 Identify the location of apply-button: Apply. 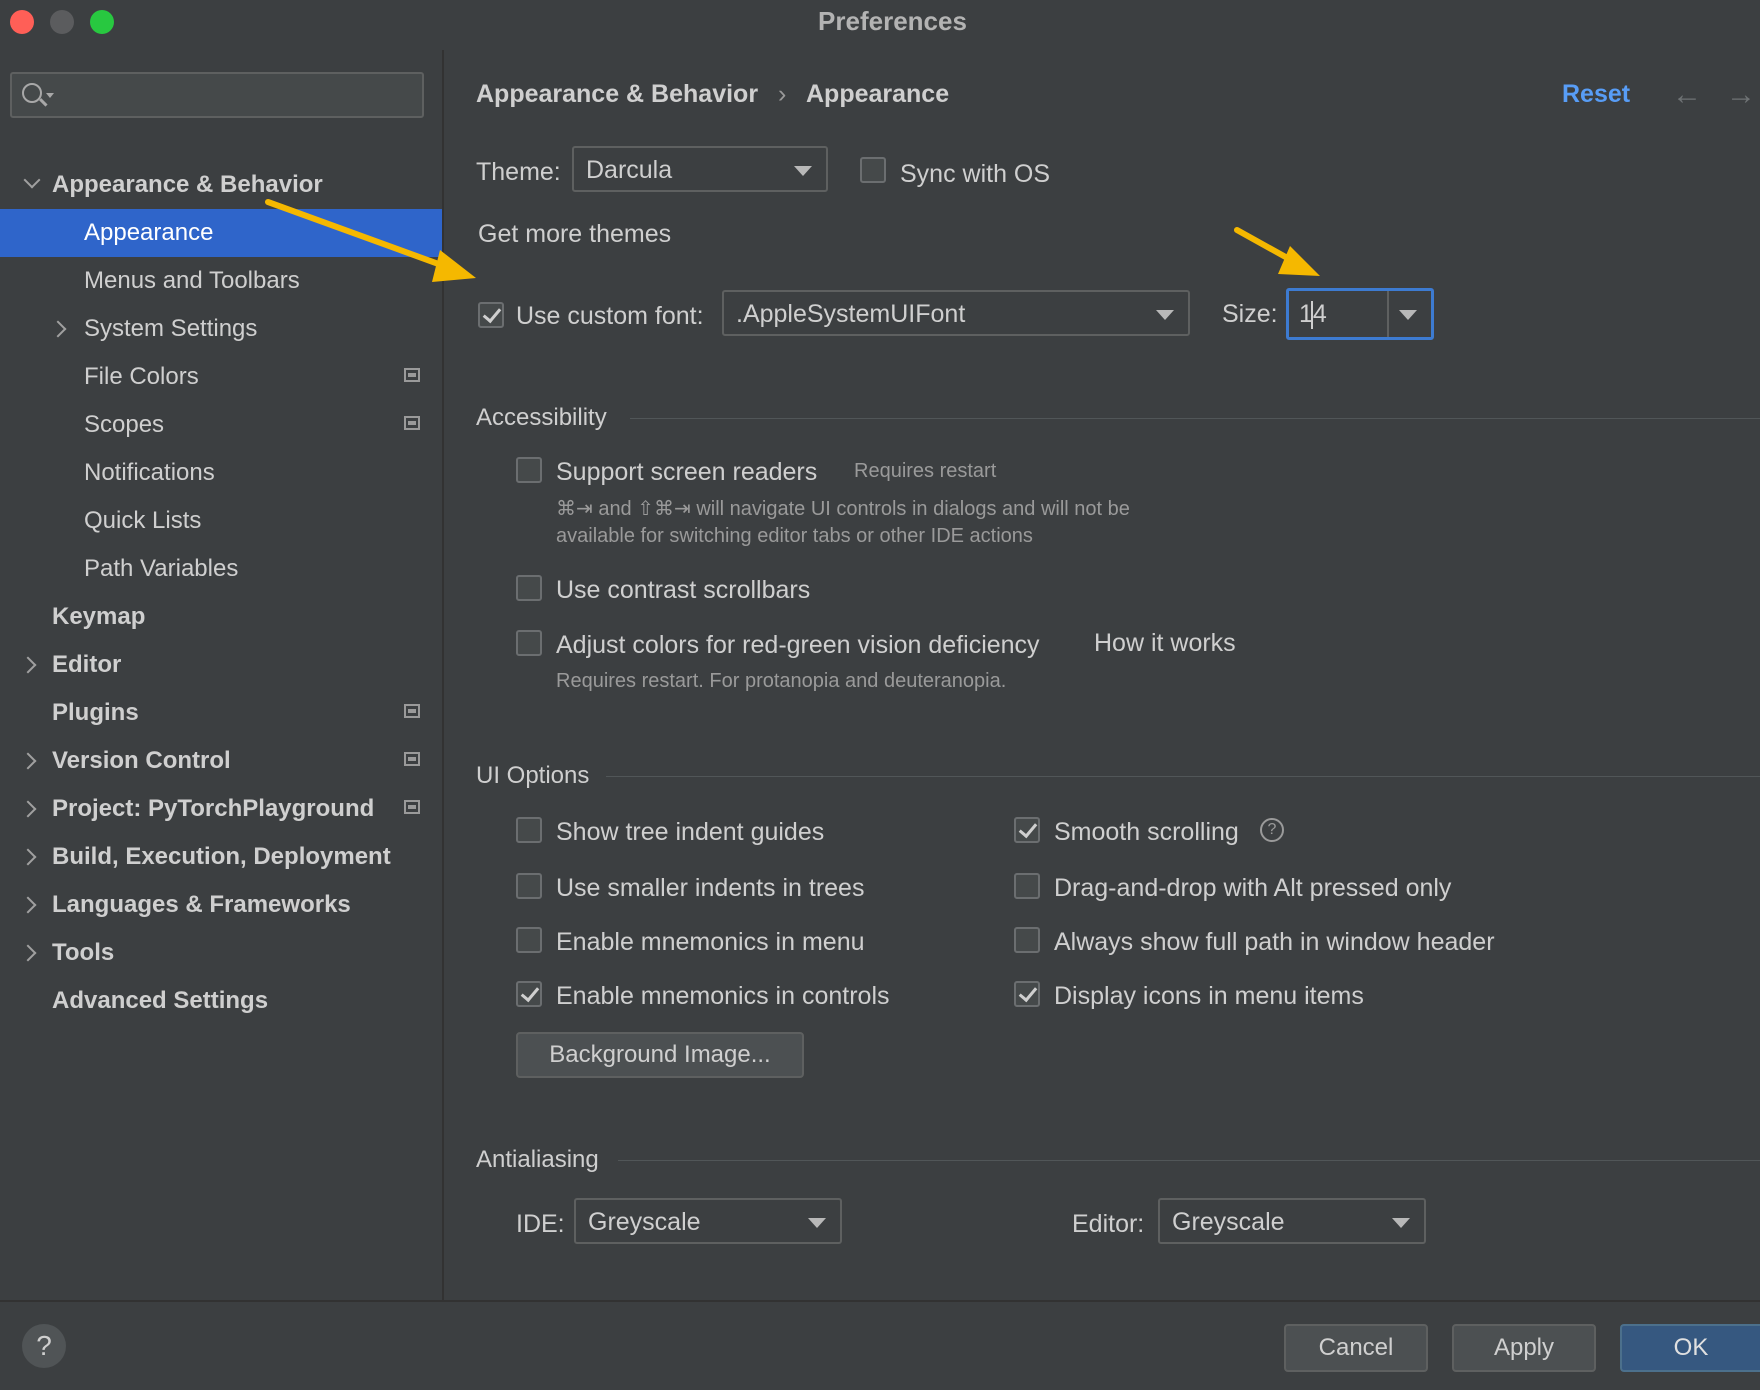
(1524, 1348).